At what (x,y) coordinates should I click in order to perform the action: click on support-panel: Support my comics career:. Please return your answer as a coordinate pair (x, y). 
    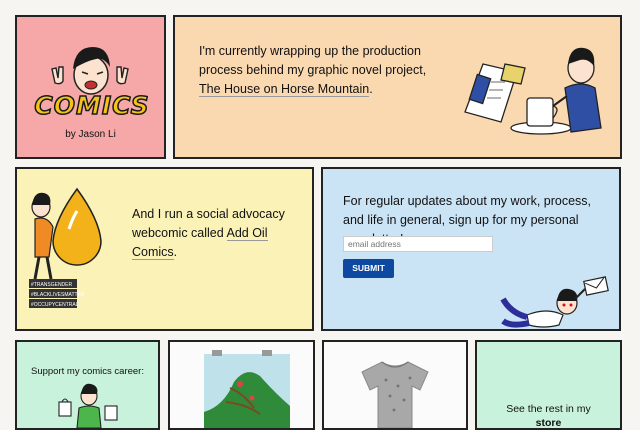
    Looking at the image, I should click on (87, 385).